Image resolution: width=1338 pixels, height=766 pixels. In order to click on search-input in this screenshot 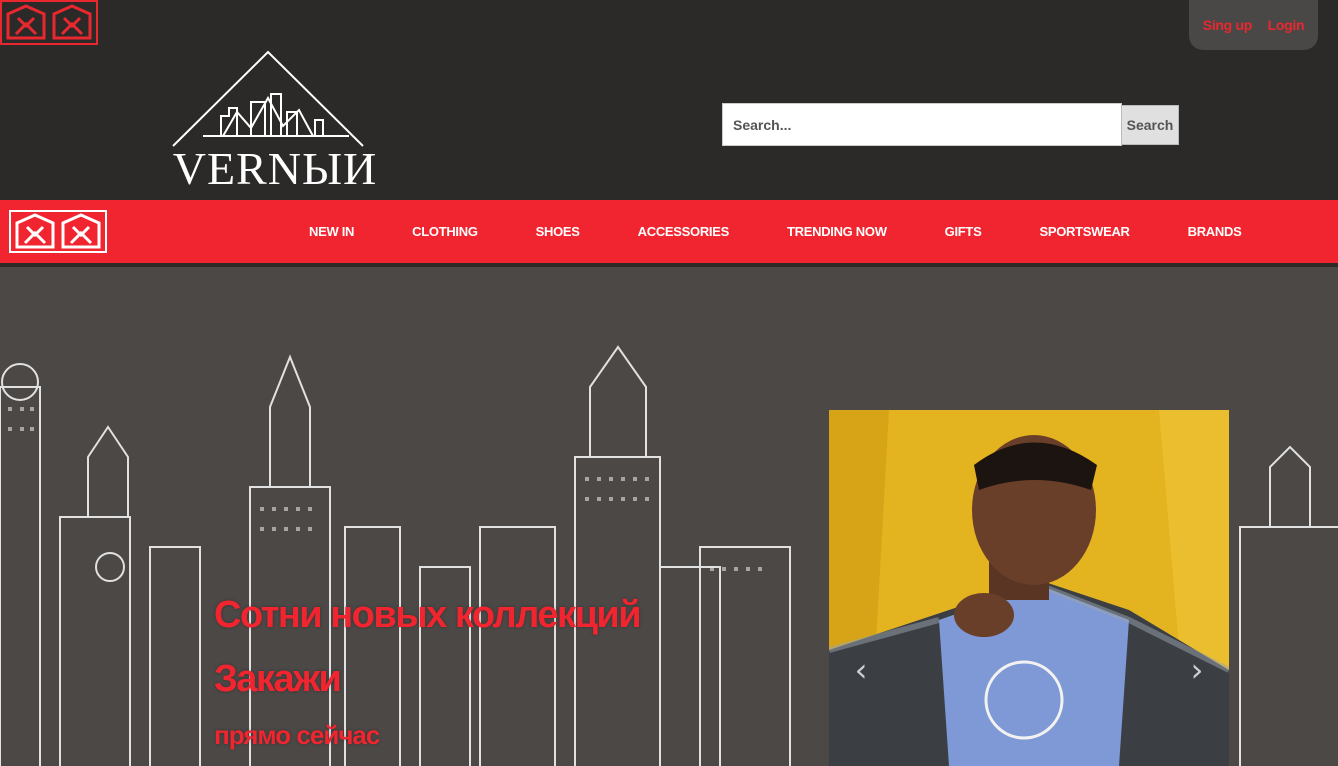, I will do `click(922, 124)`.